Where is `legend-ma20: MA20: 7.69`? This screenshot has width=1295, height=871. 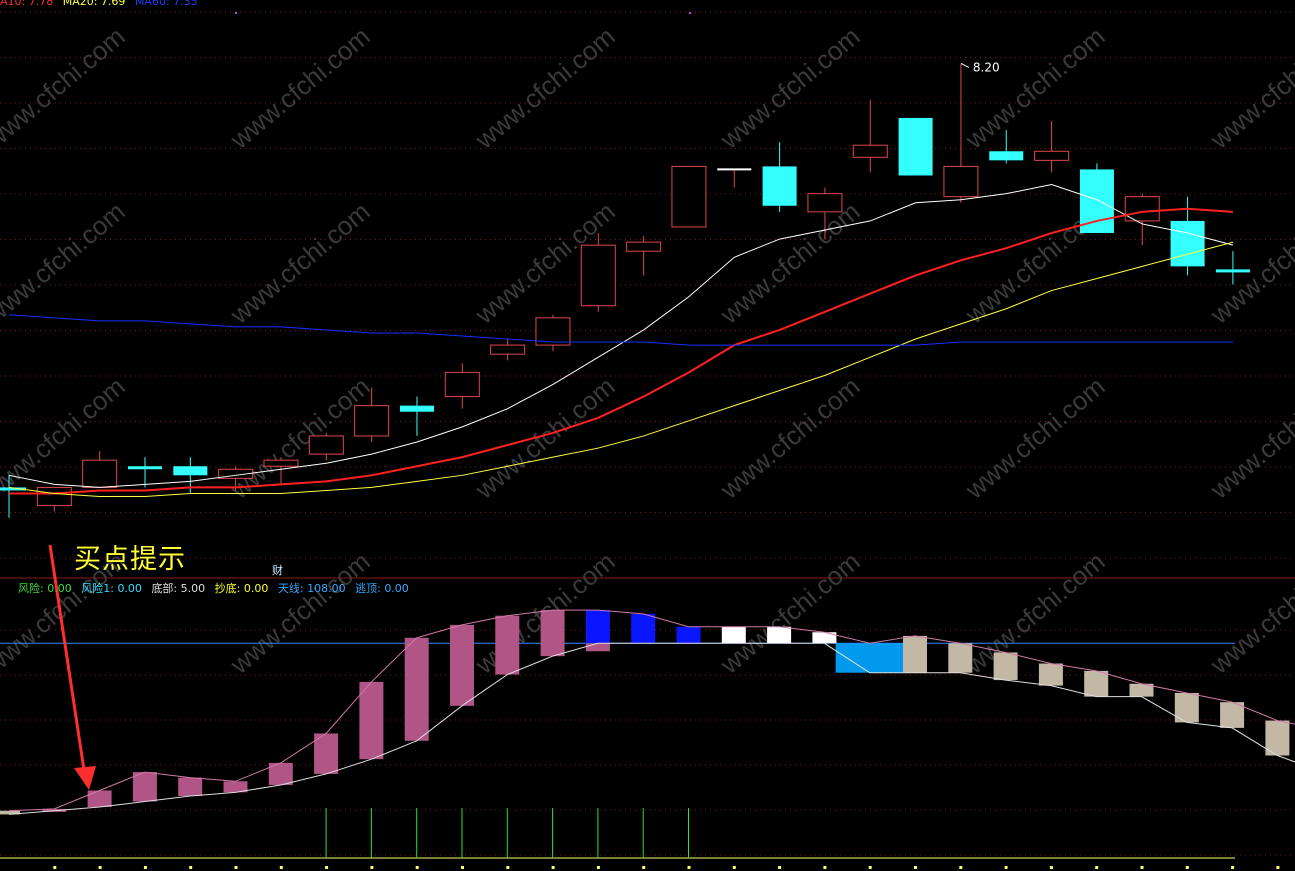 legend-ma20: MA20: 7.69 is located at coordinates (94, 4).